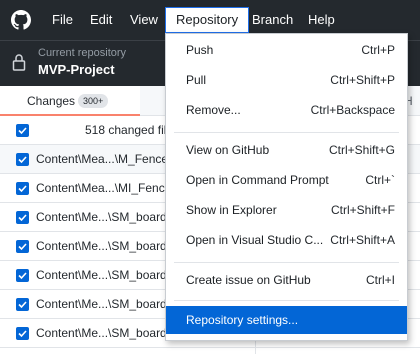 This screenshot has height=354, width=420. What do you see at coordinates (62, 20) in the screenshot?
I see `menu-file: File` at bounding box center [62, 20].